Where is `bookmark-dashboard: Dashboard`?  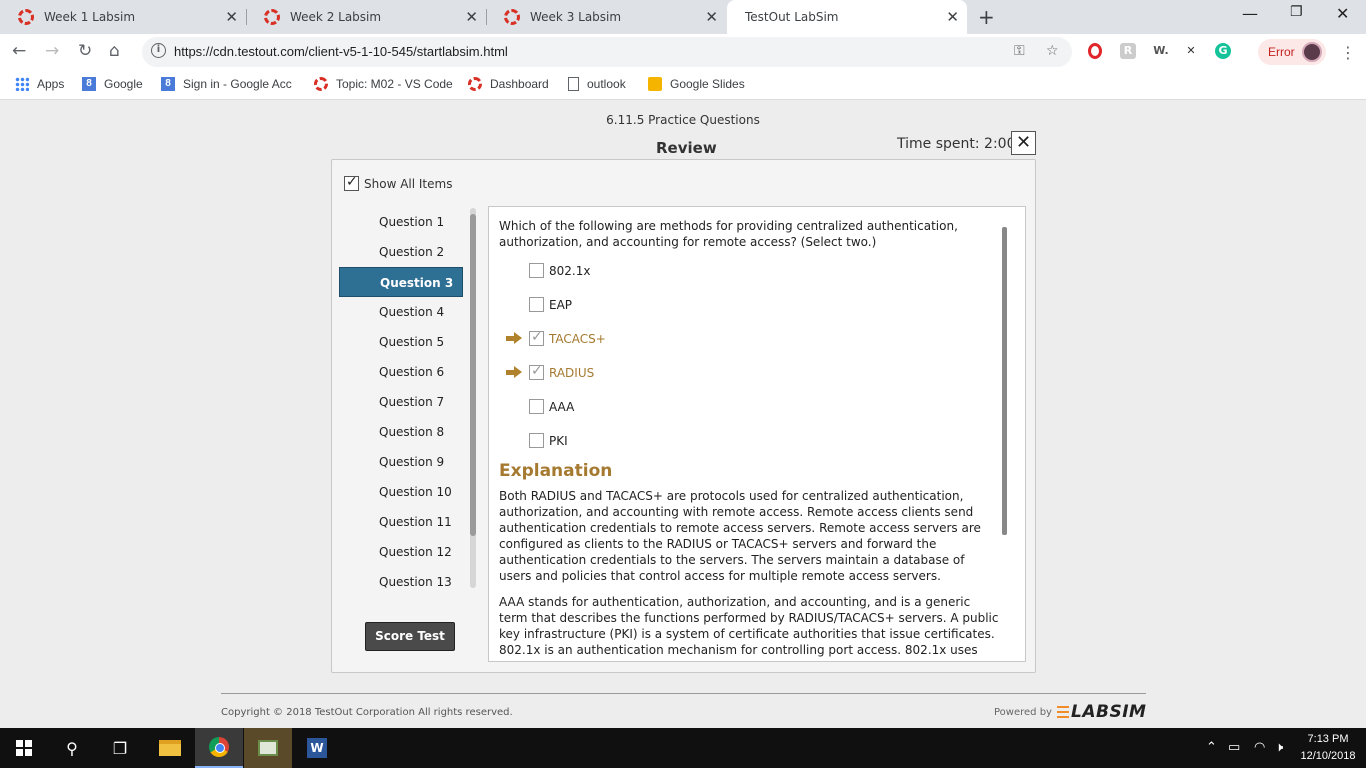 bookmark-dashboard: Dashboard is located at coordinates (508, 84).